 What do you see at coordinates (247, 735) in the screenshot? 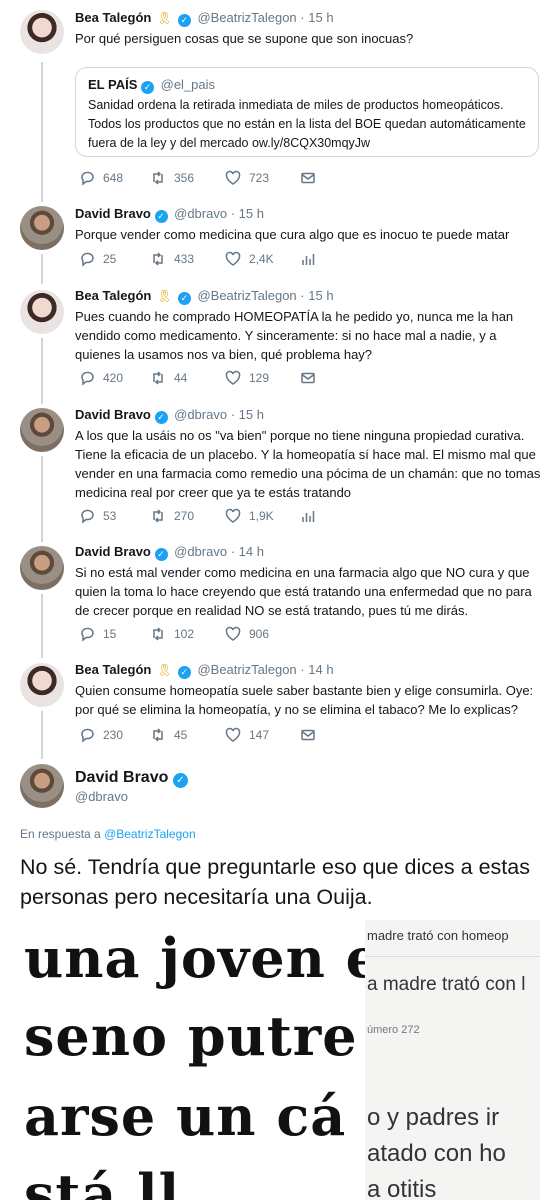
I see `like-button: 147` at bounding box center [247, 735].